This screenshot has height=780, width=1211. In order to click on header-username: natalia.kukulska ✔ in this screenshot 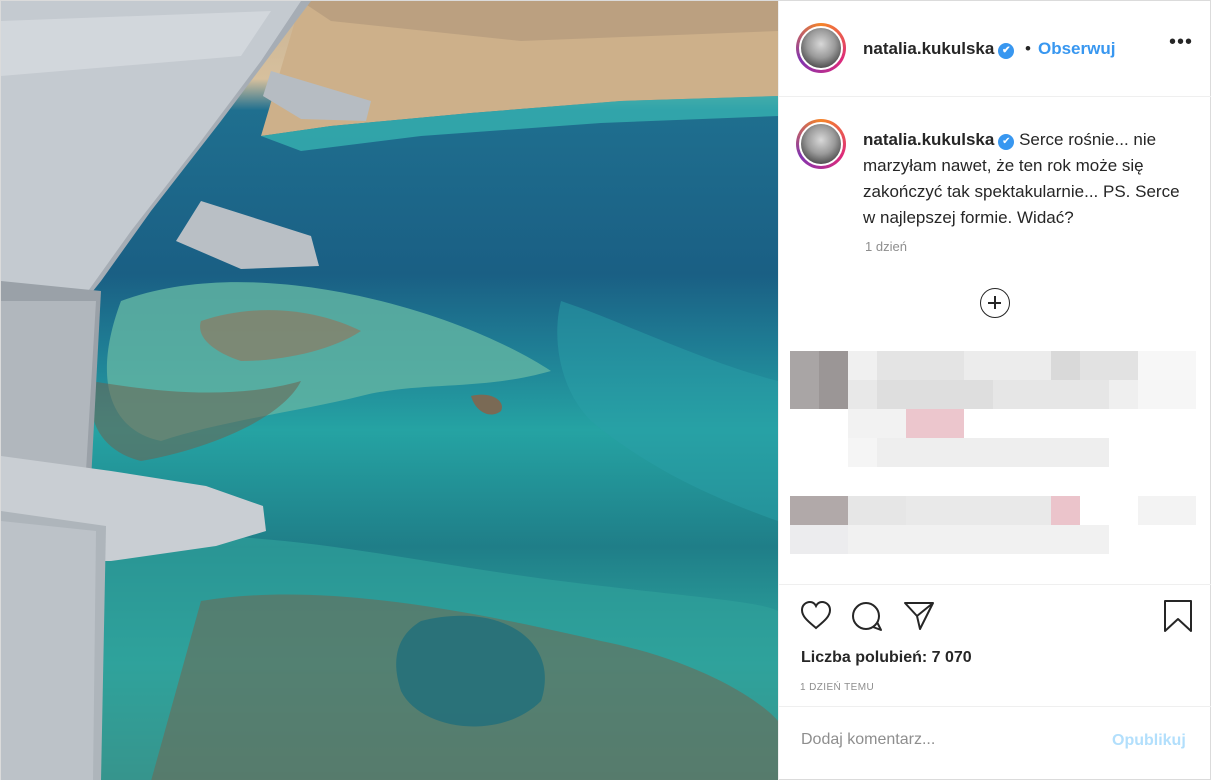, I will do `click(939, 49)`.